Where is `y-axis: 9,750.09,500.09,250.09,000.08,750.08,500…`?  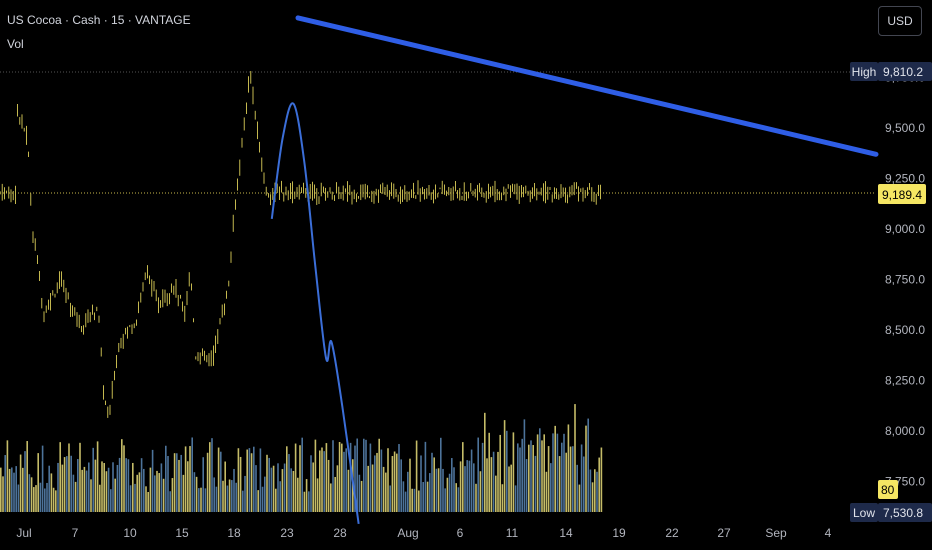
y-axis: 9,750.09,500.09,250.09,000.08,750.08,500… is located at coordinates (905, 280).